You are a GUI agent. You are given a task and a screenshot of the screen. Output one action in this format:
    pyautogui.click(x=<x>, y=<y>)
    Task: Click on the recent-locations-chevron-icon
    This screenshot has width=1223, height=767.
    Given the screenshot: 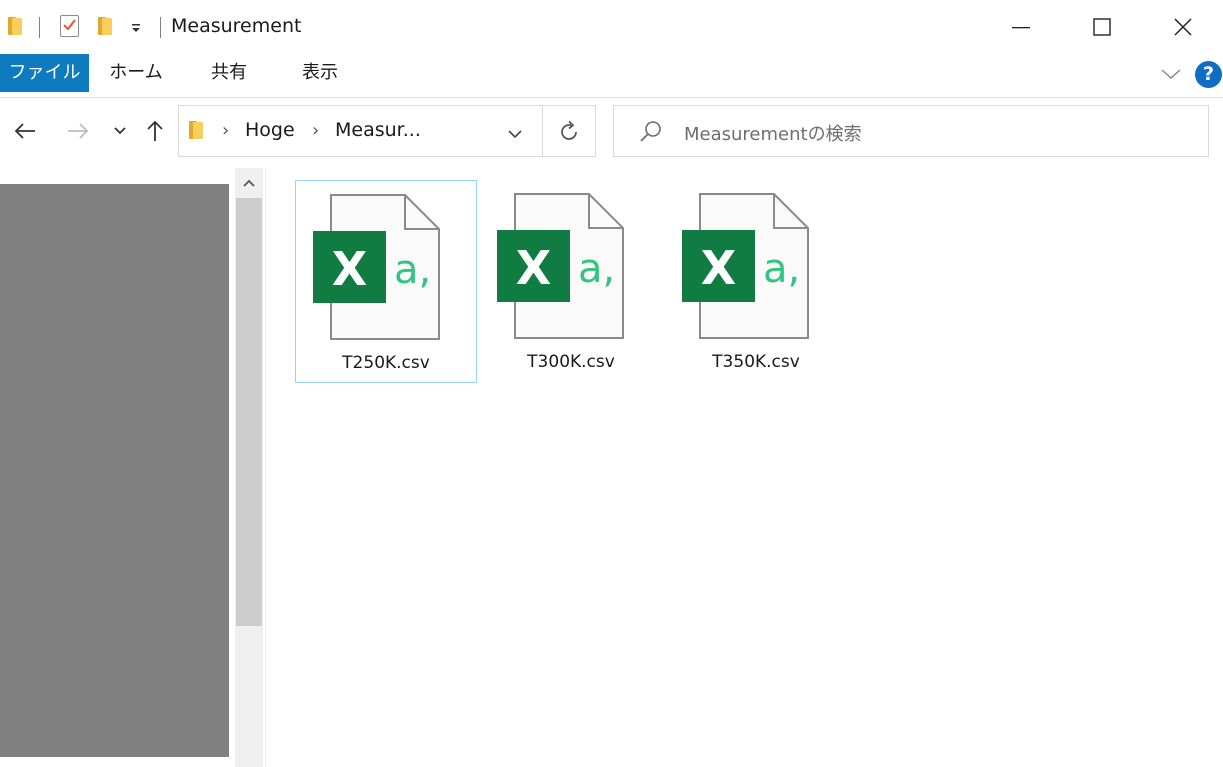 What is the action you would take?
    pyautogui.click(x=120, y=131)
    